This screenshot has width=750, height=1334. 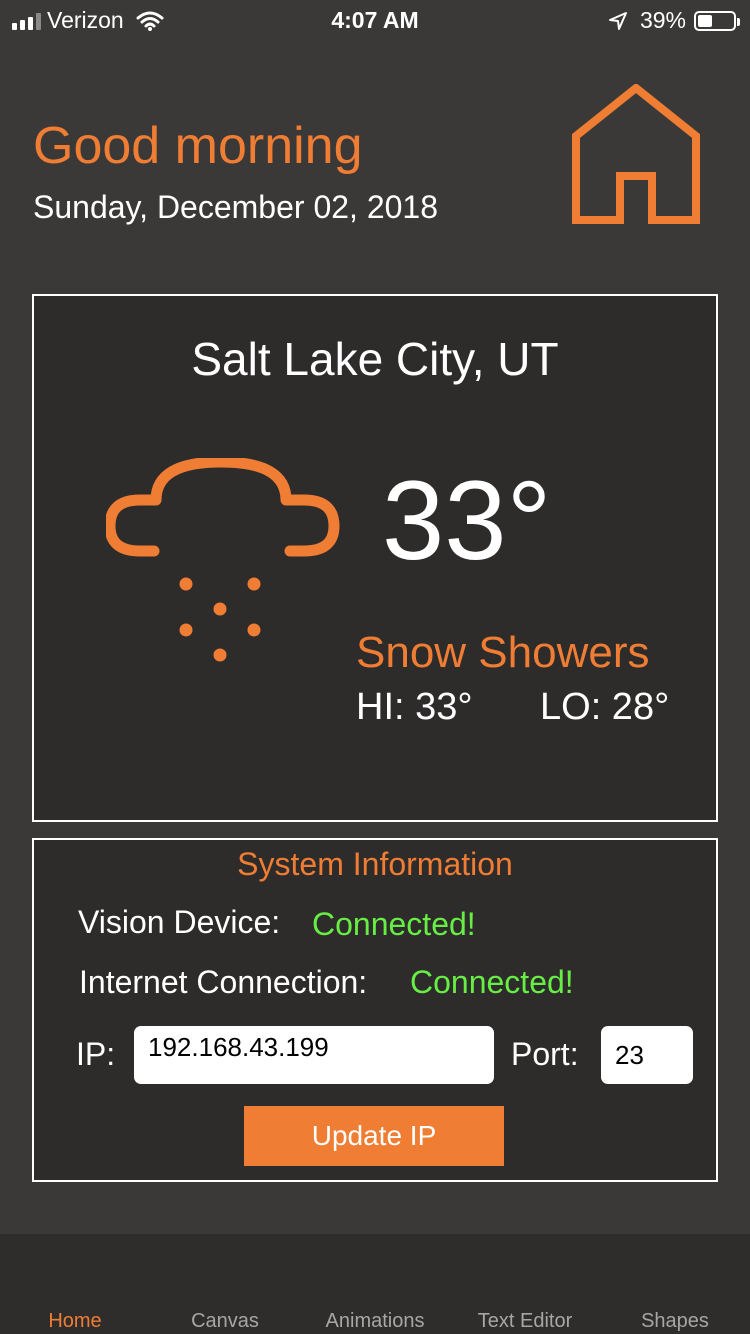 I want to click on vision-device-status: Connected!, so click(x=394, y=924).